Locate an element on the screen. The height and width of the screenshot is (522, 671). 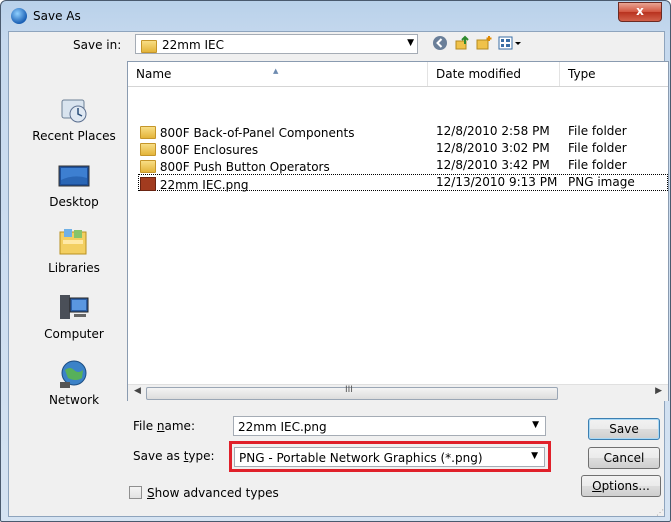
sort-arrow-icon: ▲ is located at coordinates (276, 71).